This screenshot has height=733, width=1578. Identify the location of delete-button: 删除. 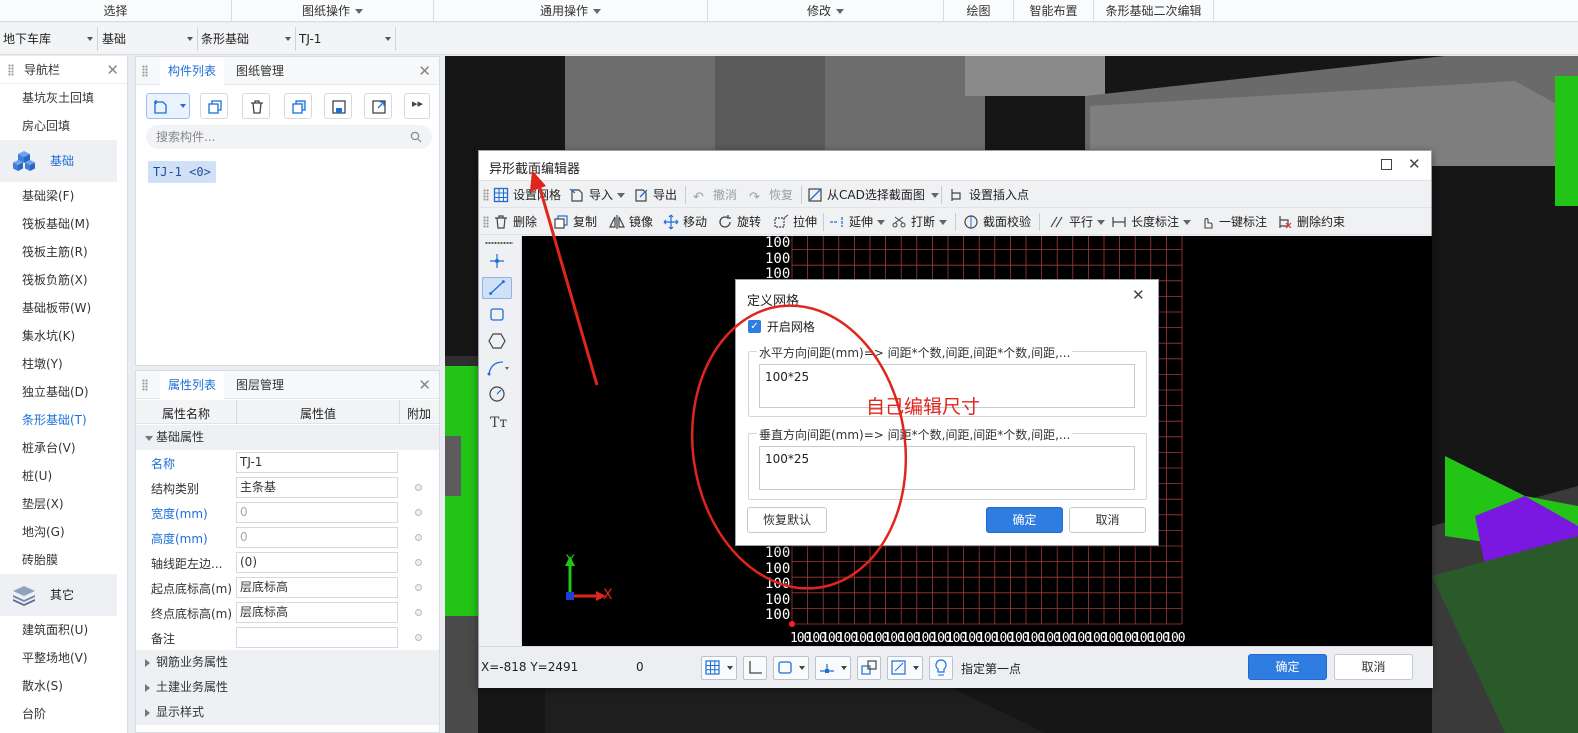
(515, 222).